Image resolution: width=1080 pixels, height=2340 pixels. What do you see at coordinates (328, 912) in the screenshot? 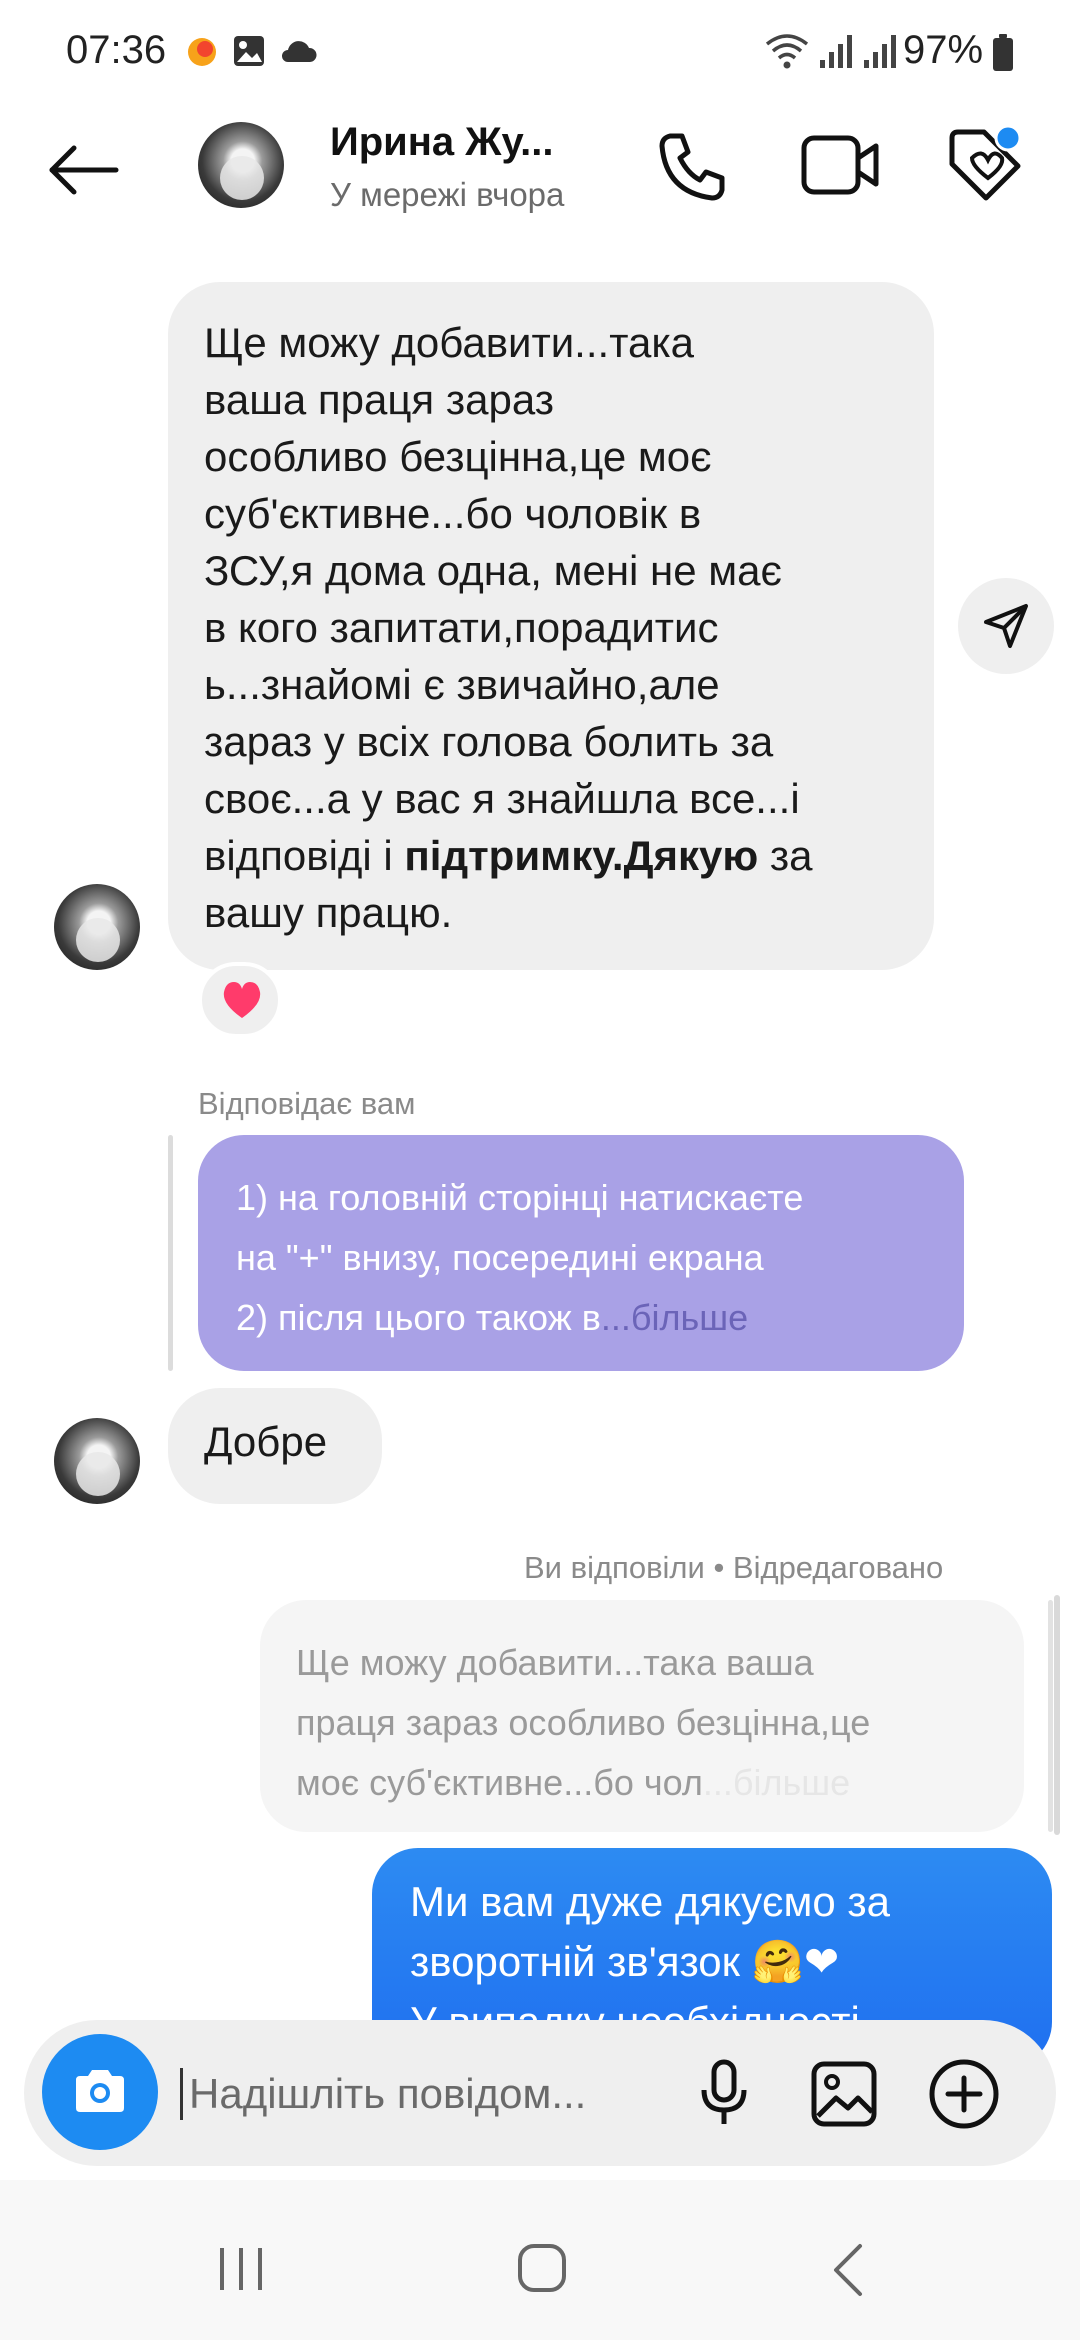
I see `message-line: вашу працю.` at bounding box center [328, 912].